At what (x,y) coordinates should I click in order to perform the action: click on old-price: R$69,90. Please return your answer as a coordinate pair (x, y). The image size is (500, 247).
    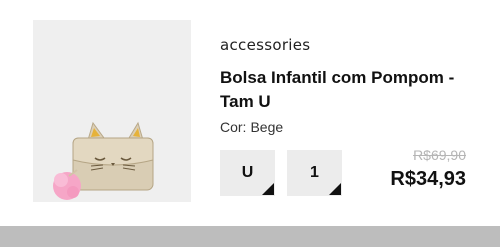
    Looking at the image, I should click on (439, 155).